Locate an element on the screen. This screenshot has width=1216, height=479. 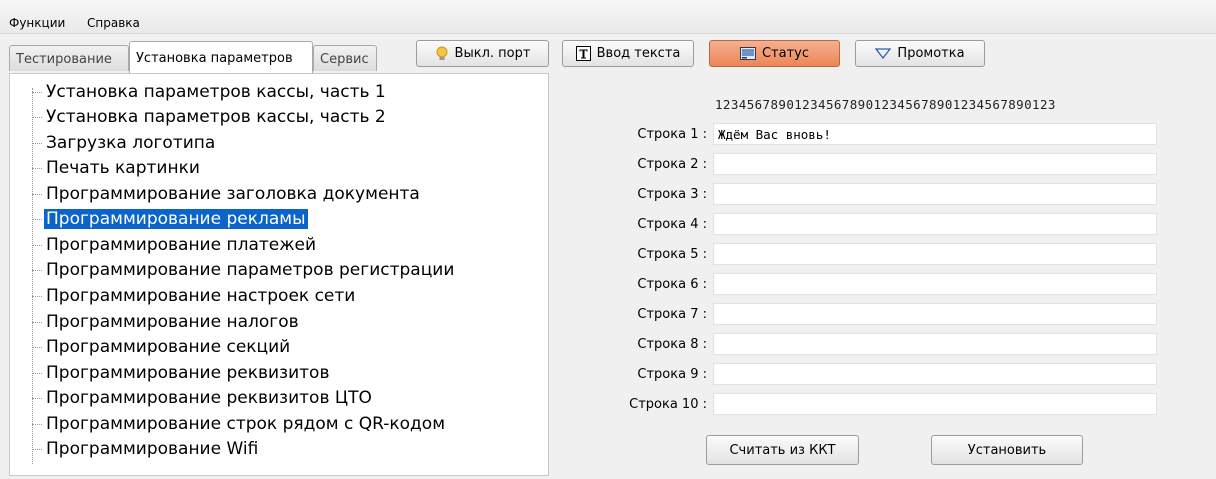
read-from-kkt-button: Считать из ККТ is located at coordinates (782, 450).